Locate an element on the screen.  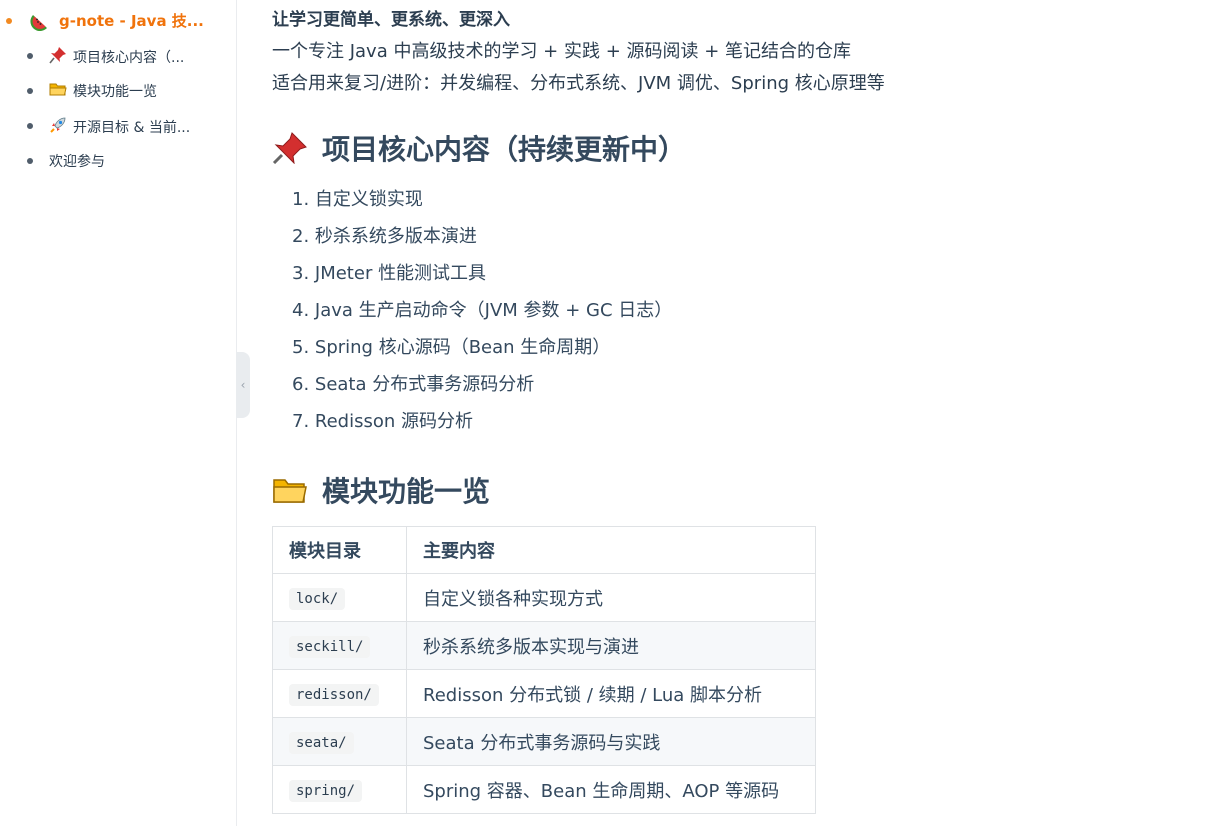
sidebar-item-modules: 模块功能一览 is located at coordinates (92, 91).